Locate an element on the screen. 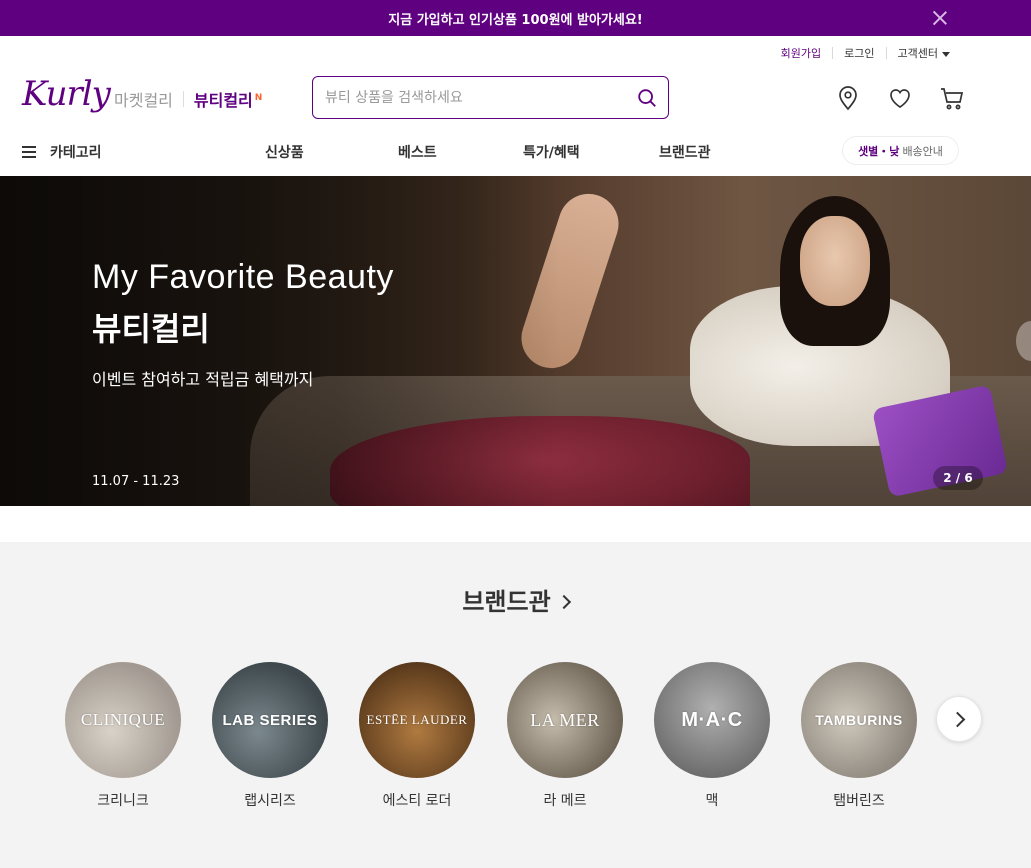  customer-center-link: 고객센터 is located at coordinates (924, 53).